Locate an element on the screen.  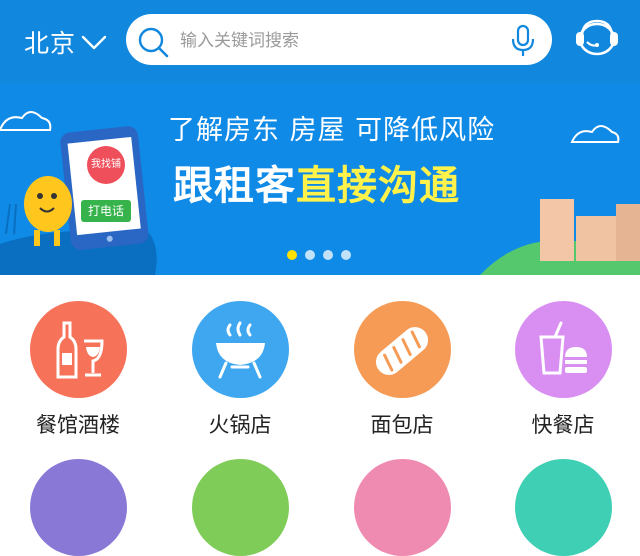
fastfood-icon is located at coordinates (562, 348).